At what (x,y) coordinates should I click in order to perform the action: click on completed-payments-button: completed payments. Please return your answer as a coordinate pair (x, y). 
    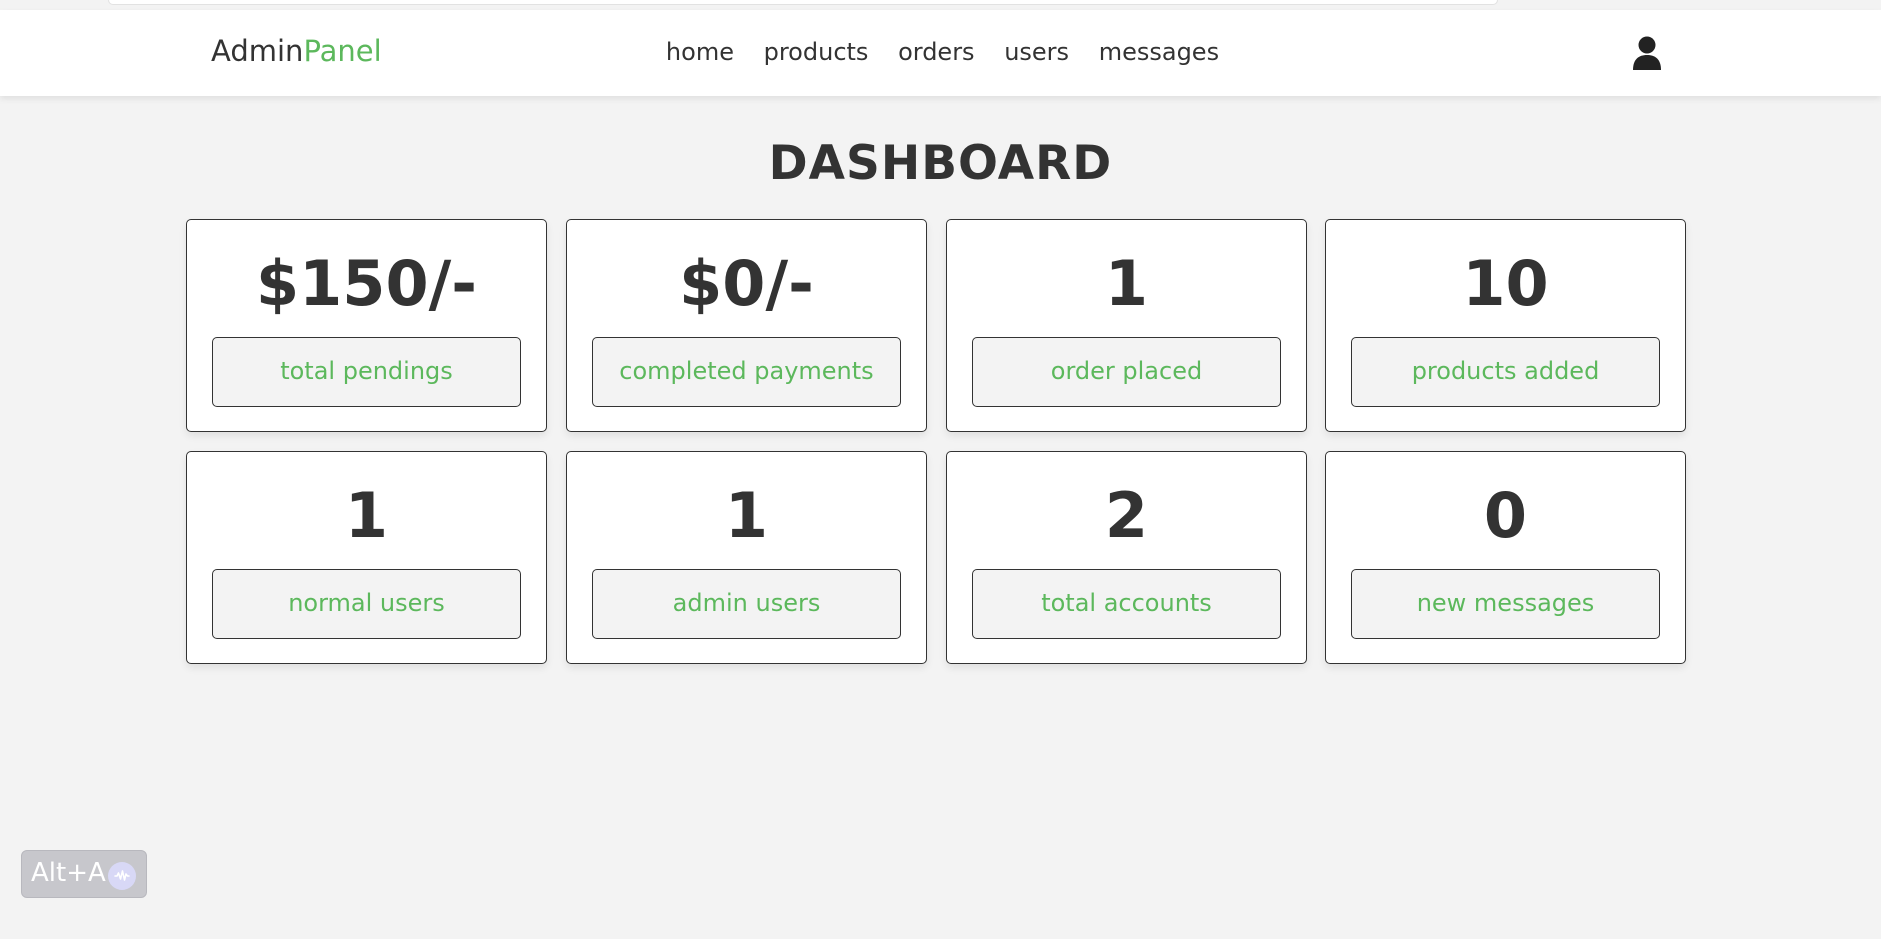
    Looking at the image, I should click on (746, 372).